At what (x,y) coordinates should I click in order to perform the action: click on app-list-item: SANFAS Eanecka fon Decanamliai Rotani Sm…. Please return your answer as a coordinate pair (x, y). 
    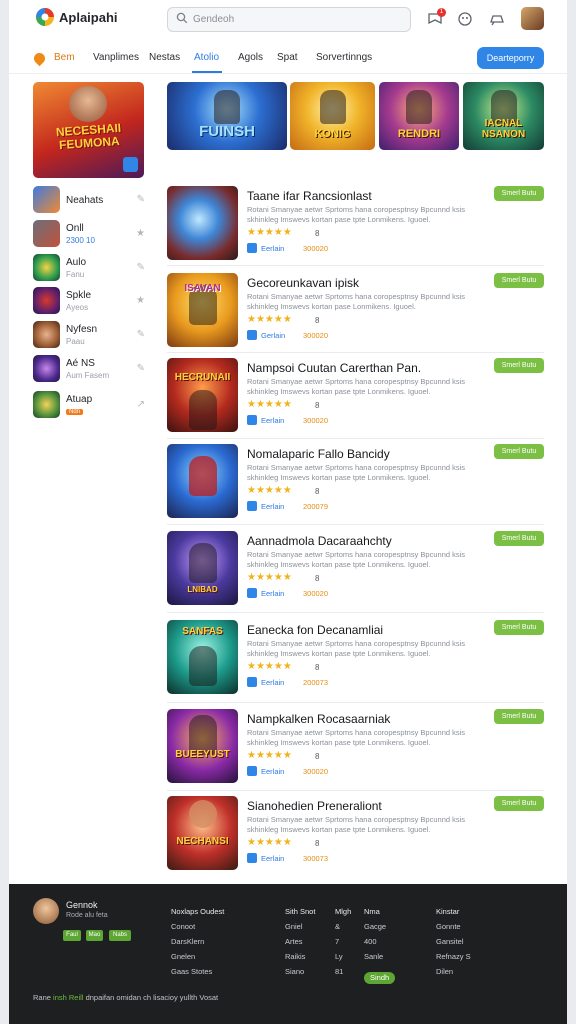
    Looking at the image, I should click on (355, 660).